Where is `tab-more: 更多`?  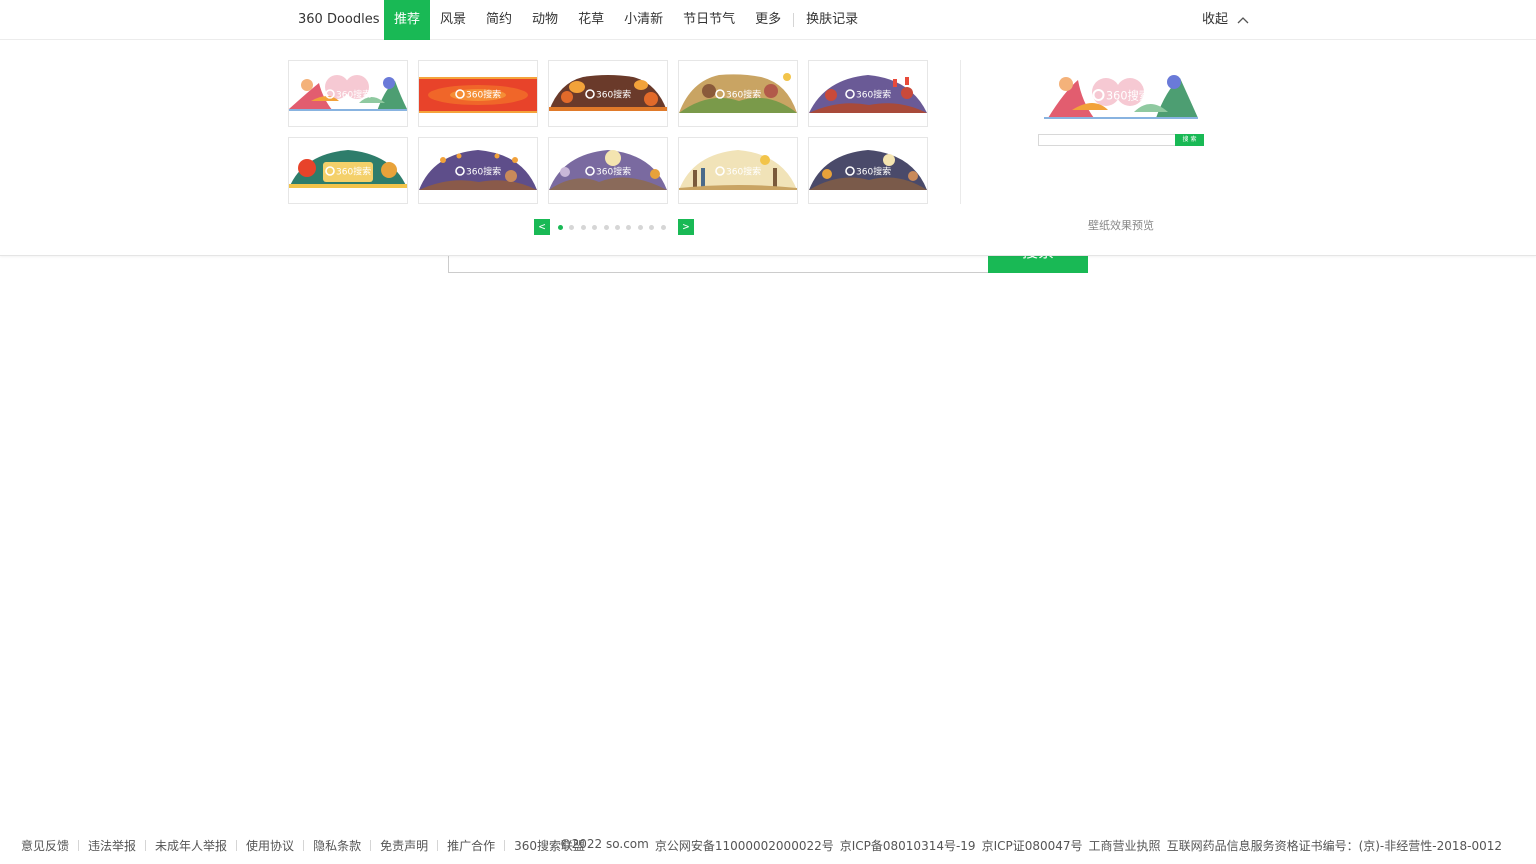
tab-more: 更多 is located at coordinates (768, 20).